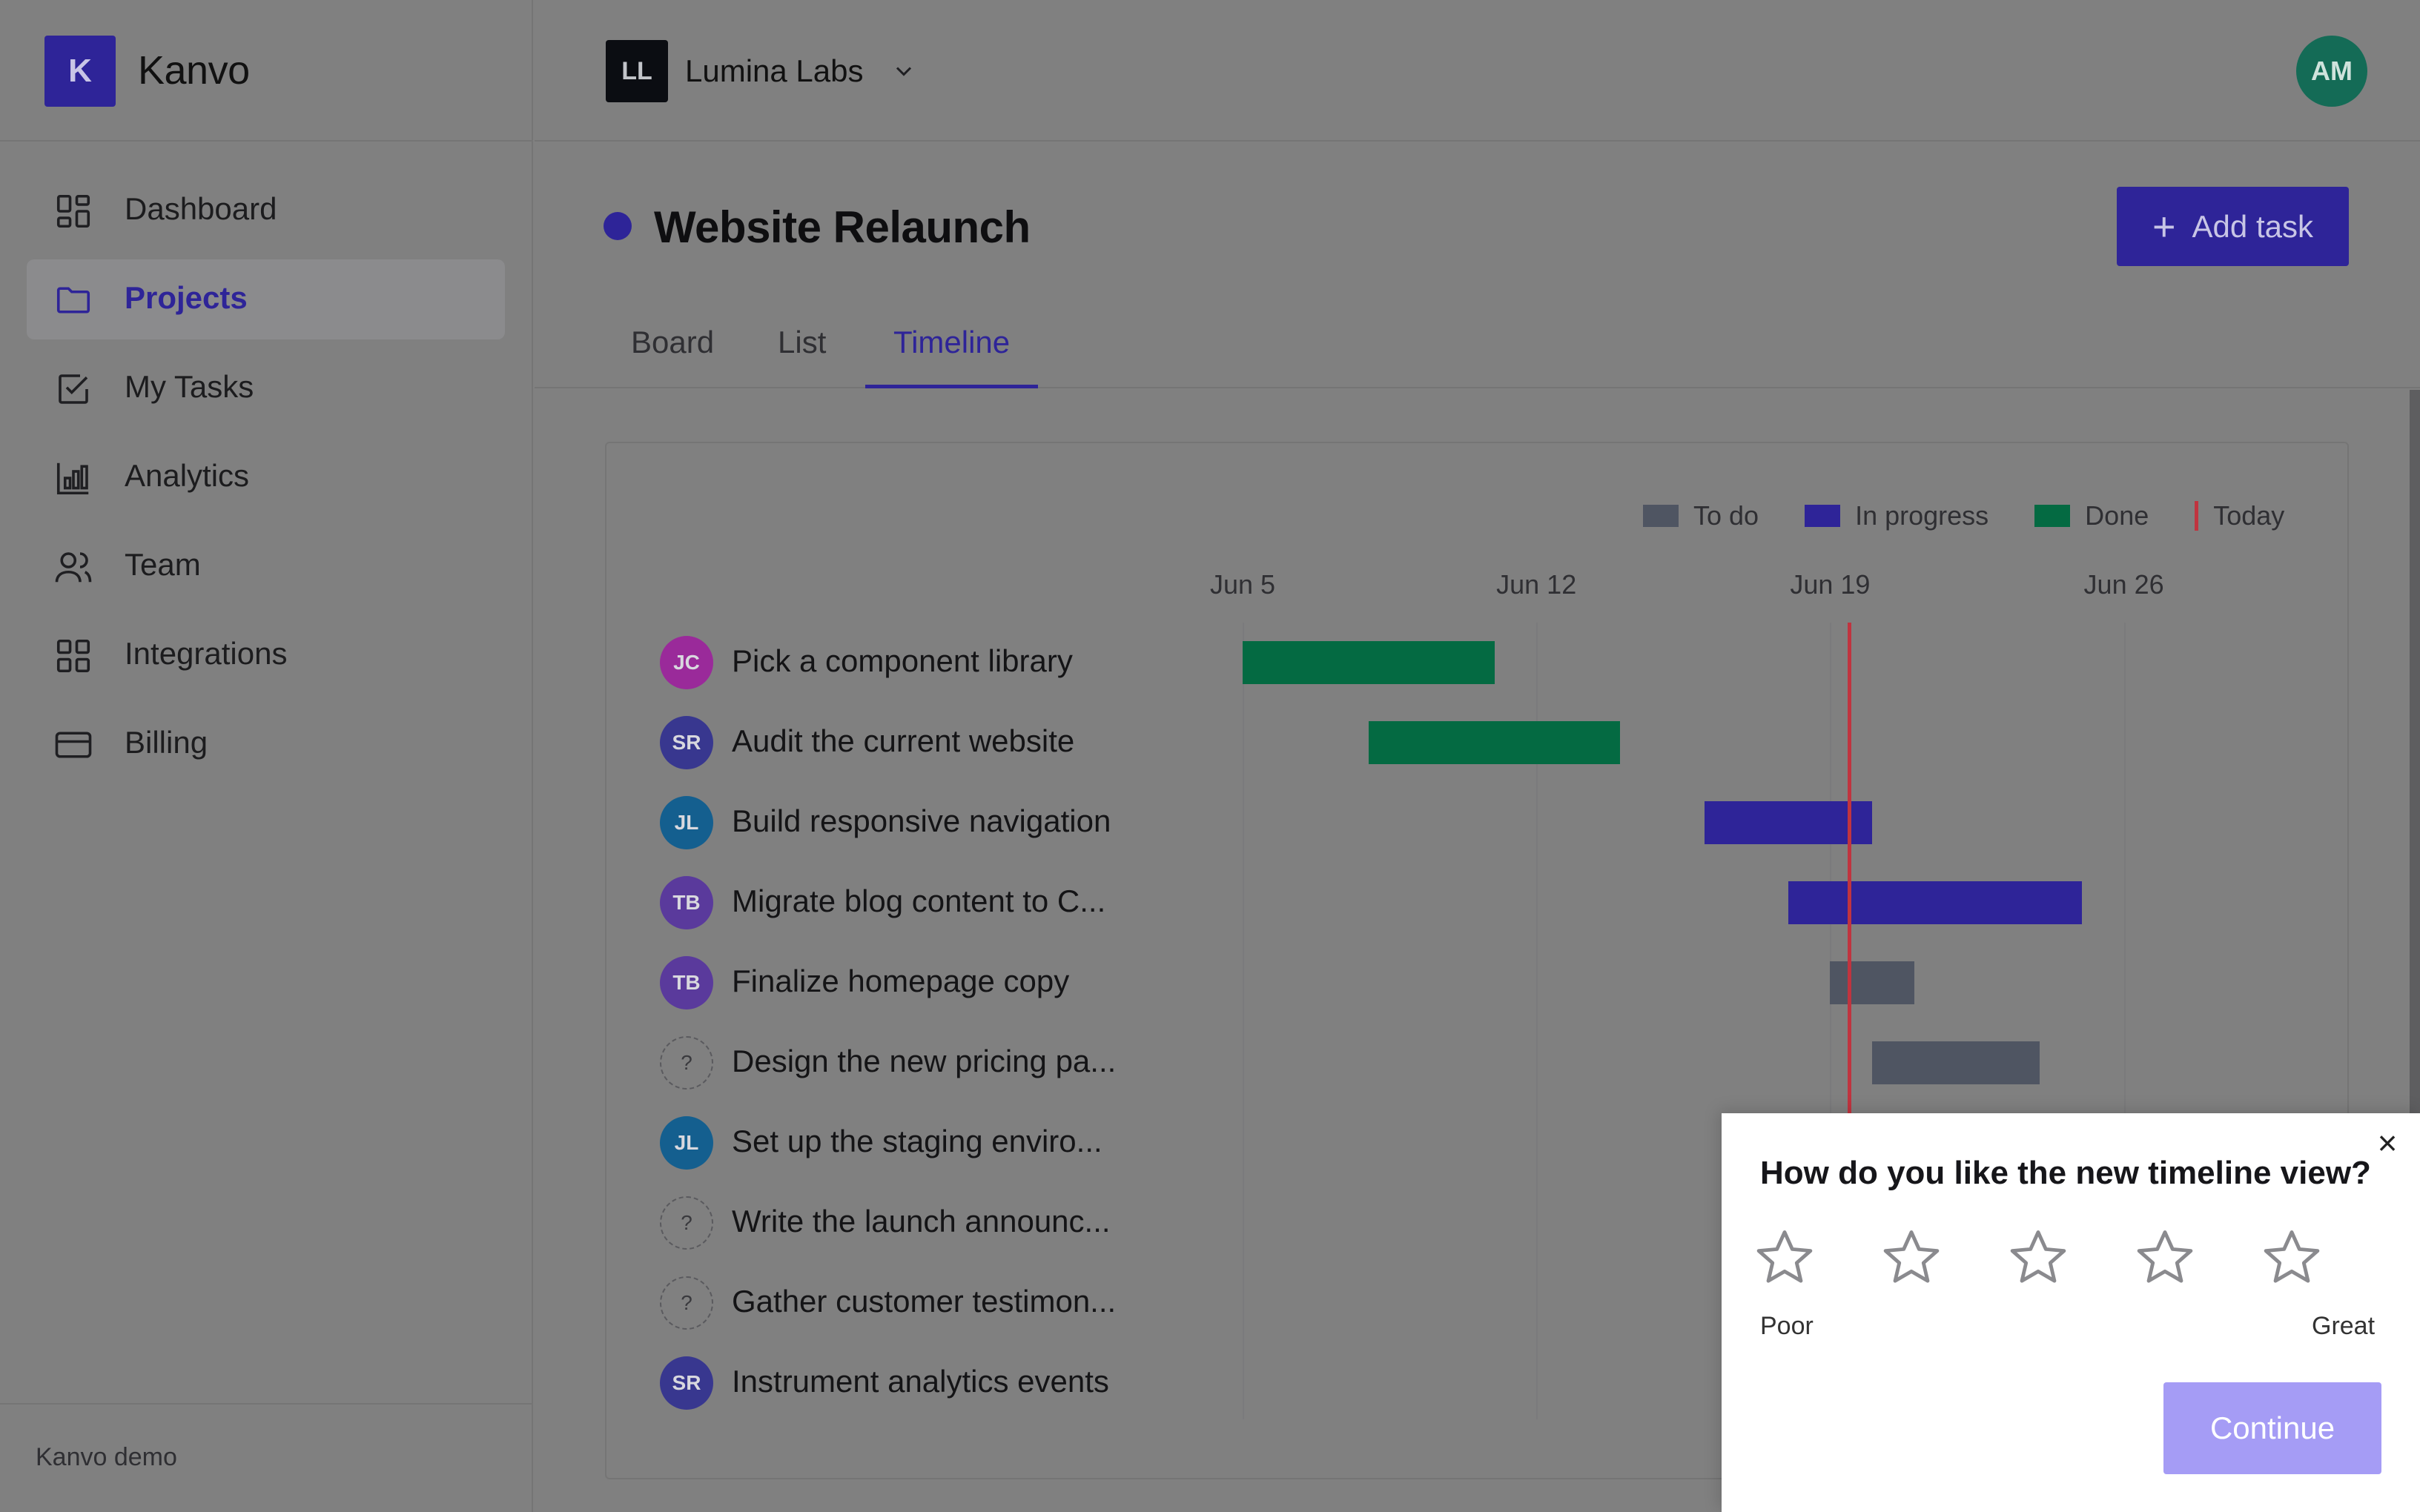 The height and width of the screenshot is (1512, 2420). What do you see at coordinates (73, 211) in the screenshot?
I see `dashboard-icon` at bounding box center [73, 211].